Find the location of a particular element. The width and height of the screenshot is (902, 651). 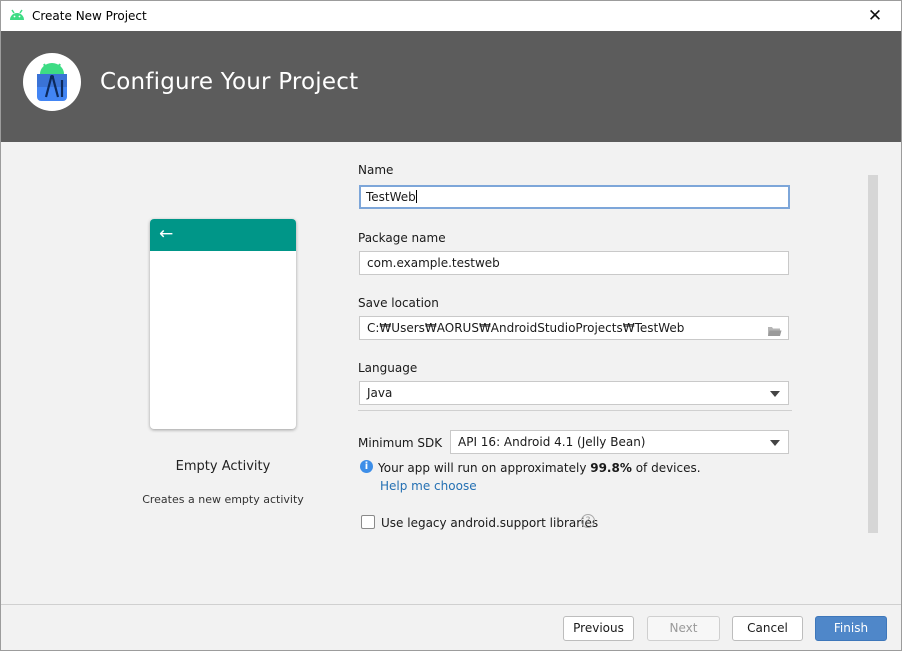

divider is located at coordinates (575, 410).